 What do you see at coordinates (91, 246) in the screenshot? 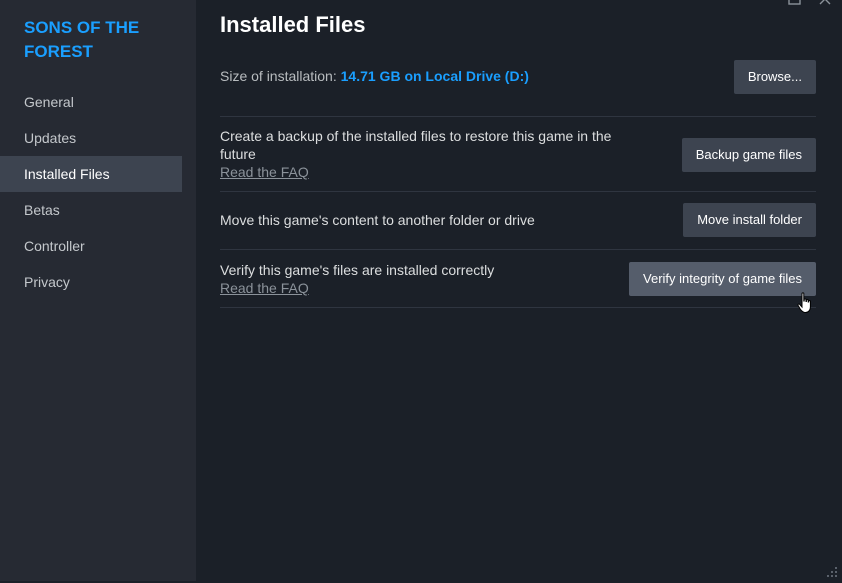
I see `sidebar-item-controller: Controller` at bounding box center [91, 246].